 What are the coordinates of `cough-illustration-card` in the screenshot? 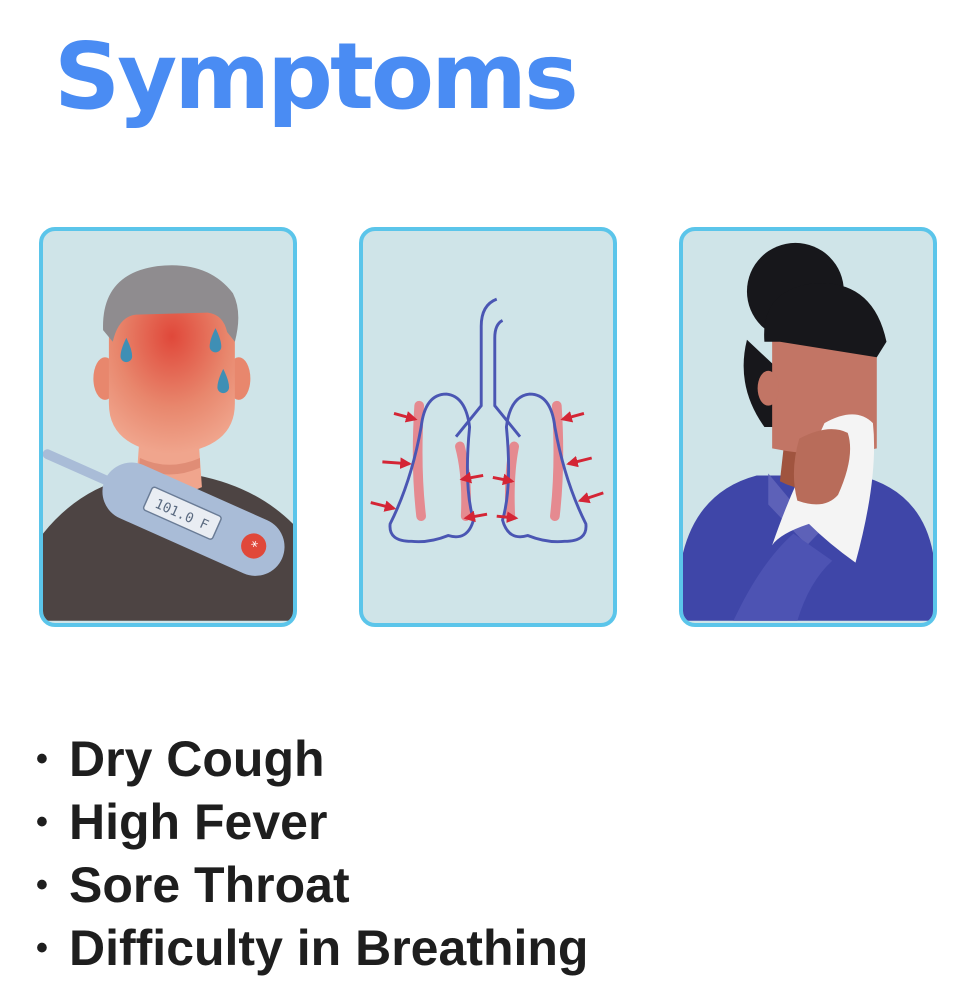 It's located at (808, 427).